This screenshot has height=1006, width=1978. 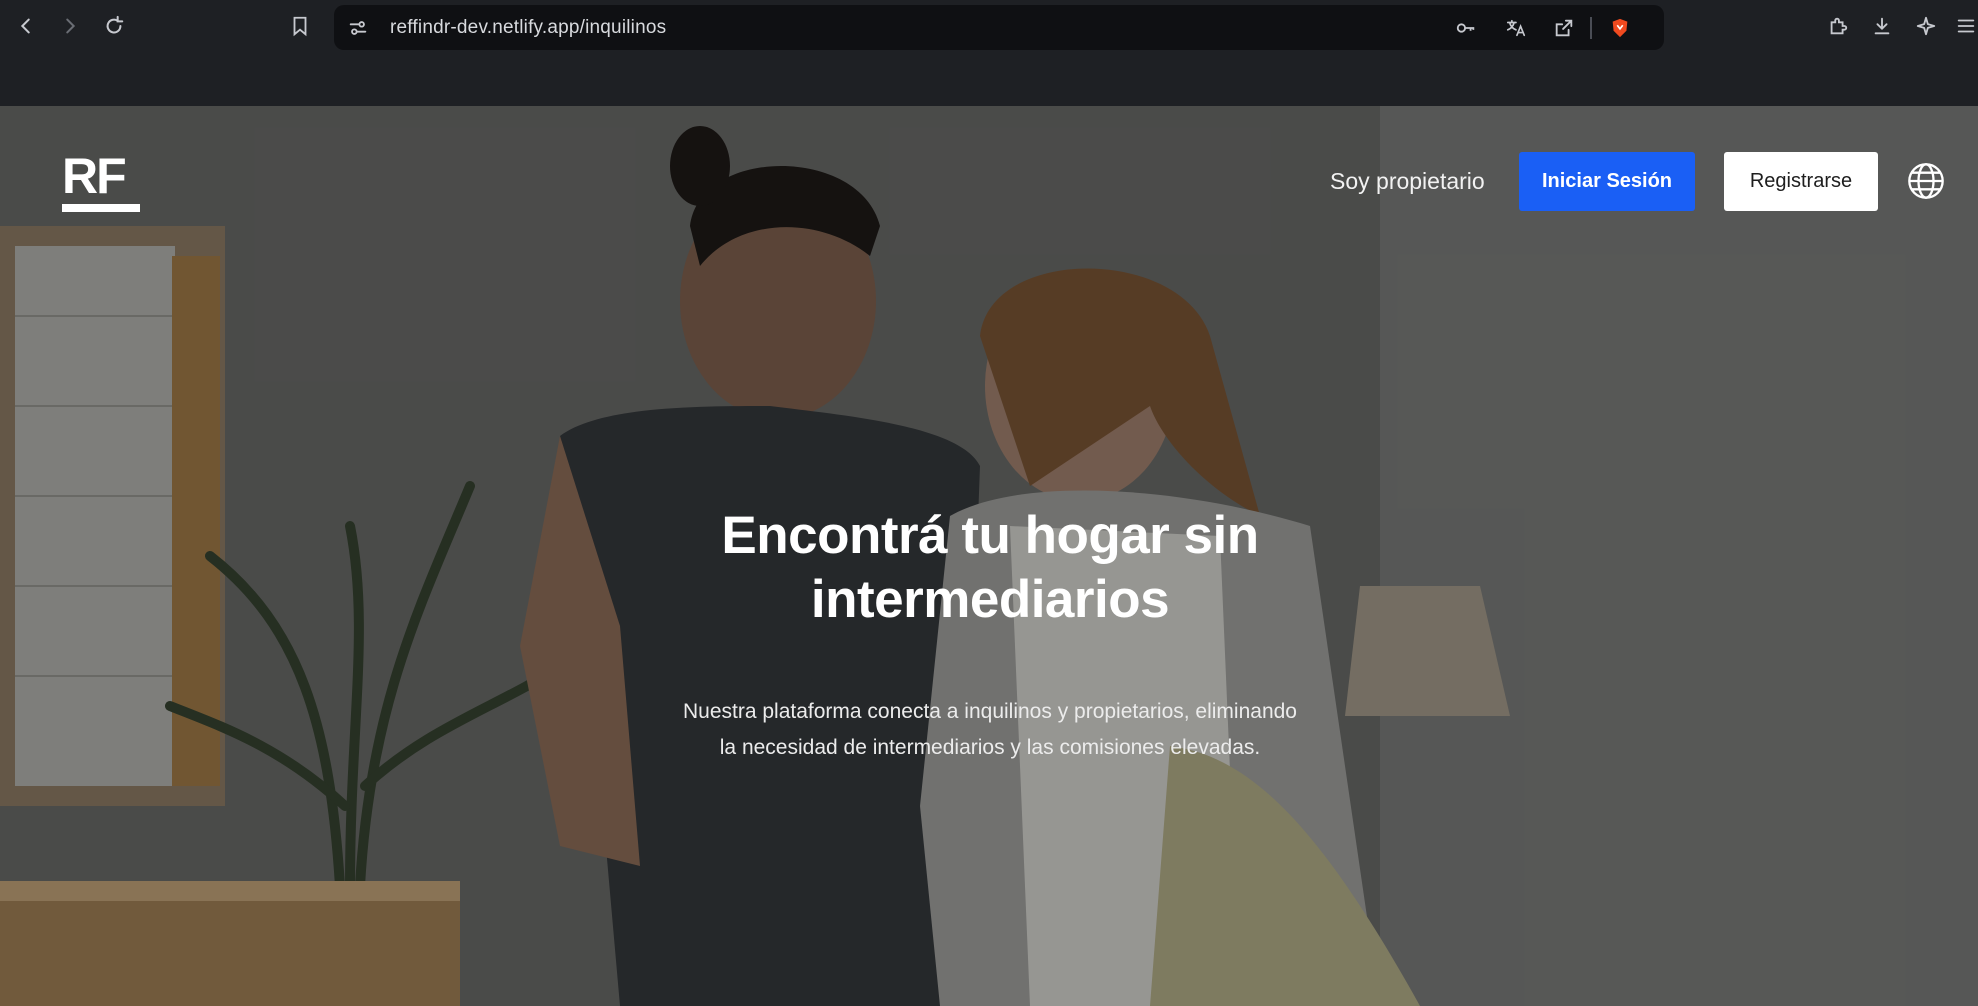 I want to click on url-text: reffindr-dev.netlify.app/inquilinos, so click(x=528, y=28).